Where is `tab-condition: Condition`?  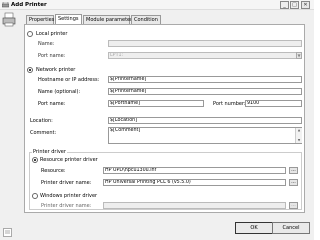
tab-condition: Condition is located at coordinates (146, 19).